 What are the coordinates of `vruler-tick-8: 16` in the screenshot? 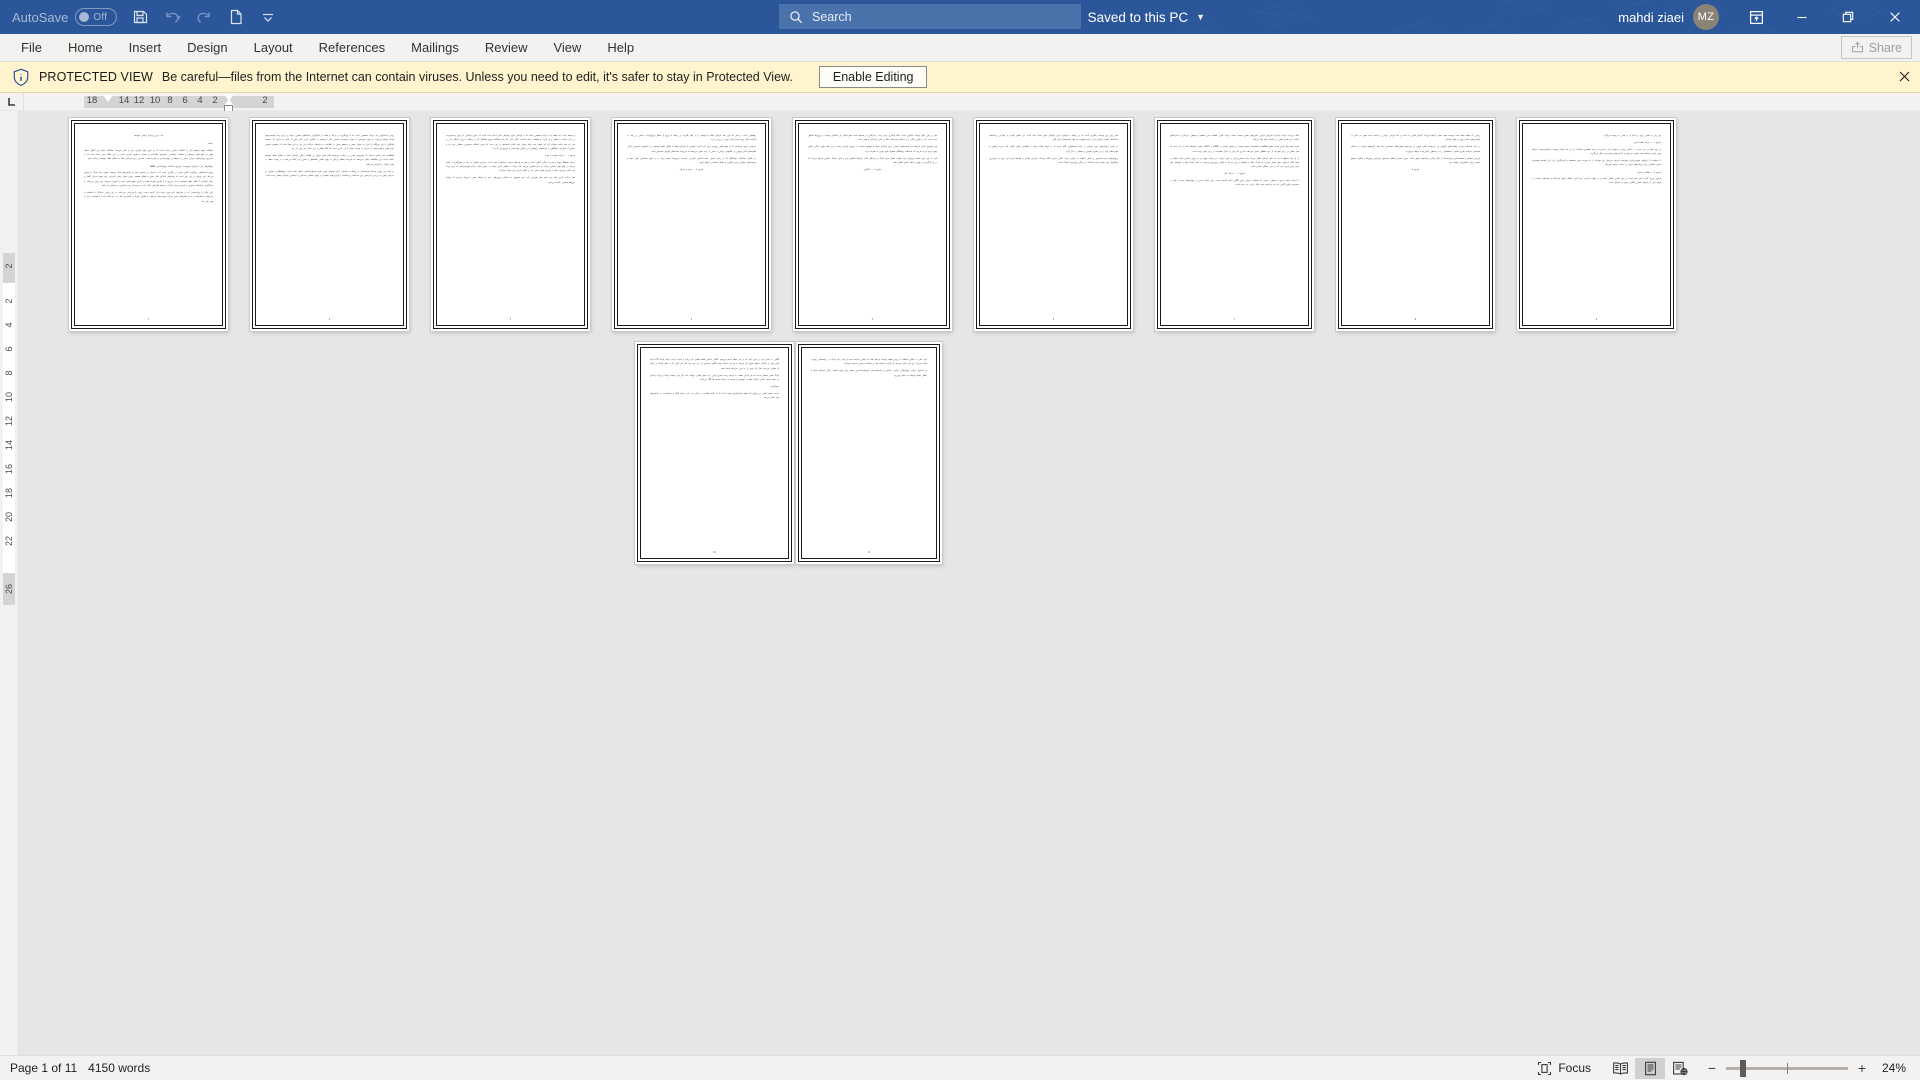 It's located at (9, 469).